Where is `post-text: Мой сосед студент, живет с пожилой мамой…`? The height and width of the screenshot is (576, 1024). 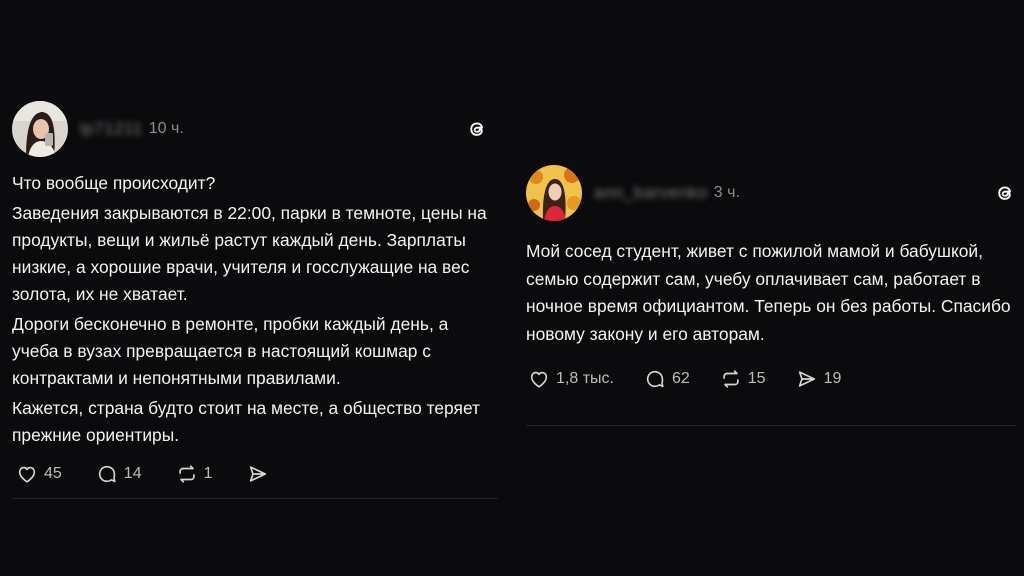 post-text: Мой сосед студент, живет с пожилой мамой… is located at coordinates (771, 293).